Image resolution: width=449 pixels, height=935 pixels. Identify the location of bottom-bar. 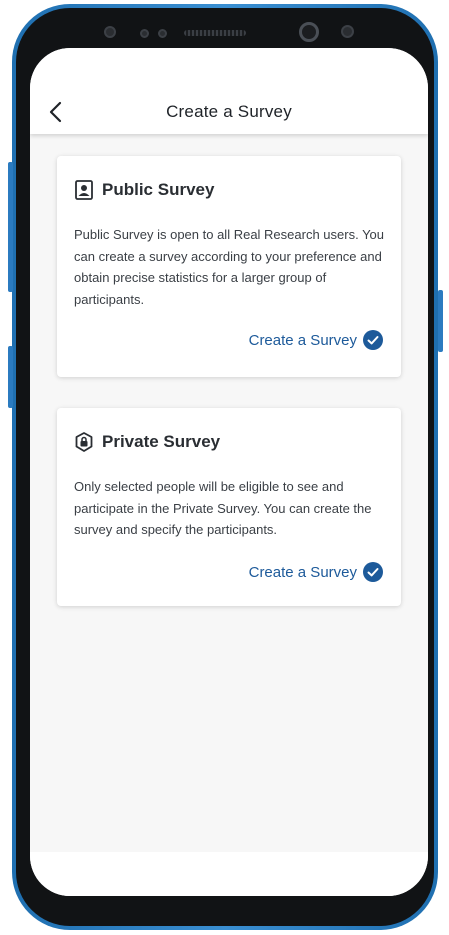
(229, 874).